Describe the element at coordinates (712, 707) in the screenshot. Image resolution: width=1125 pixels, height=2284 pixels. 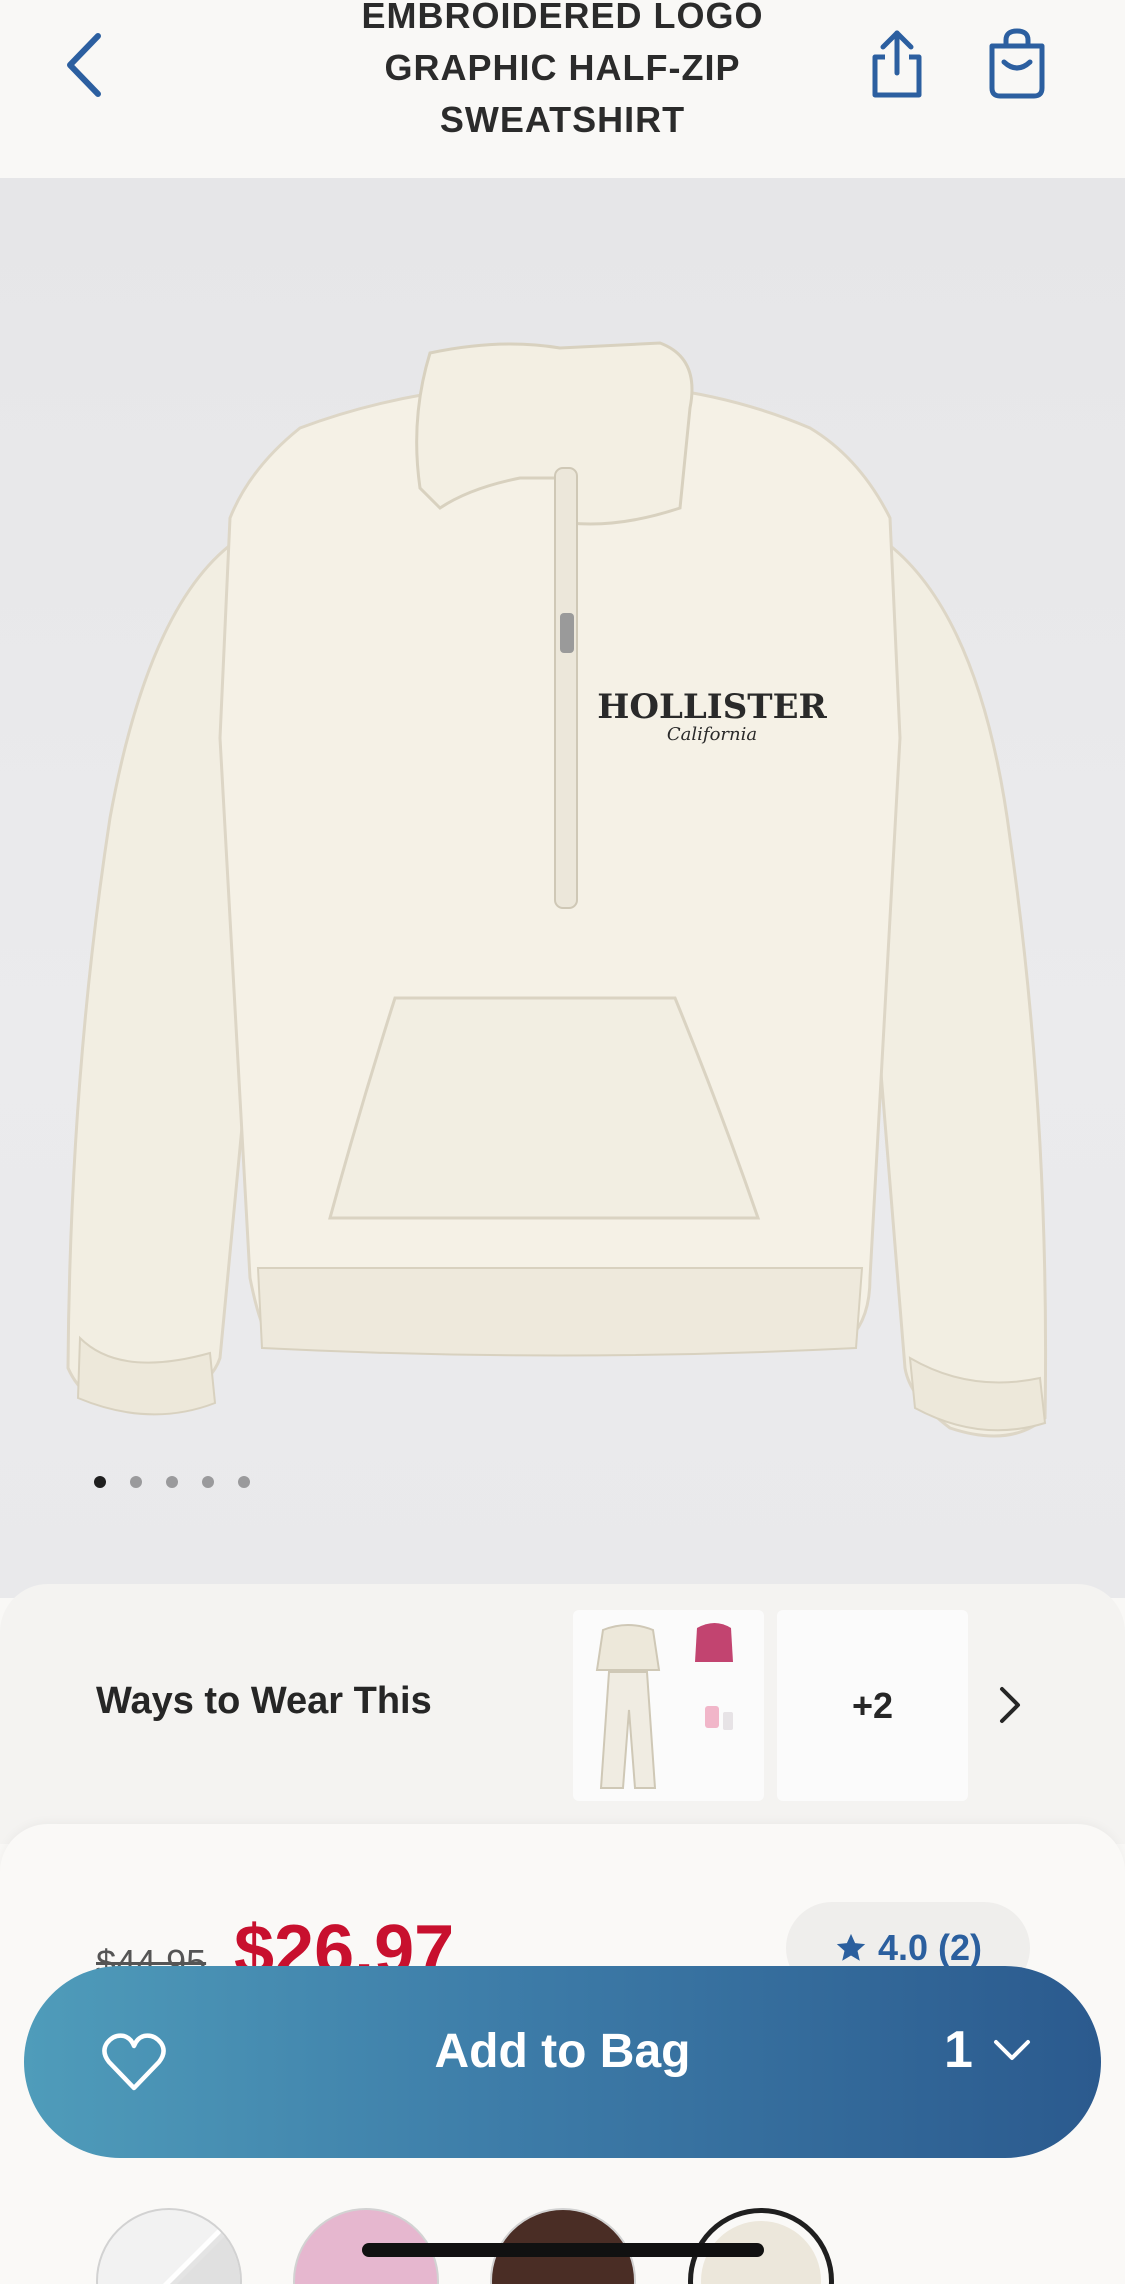
I see `logo-print-text: HOLLISTER` at that location.